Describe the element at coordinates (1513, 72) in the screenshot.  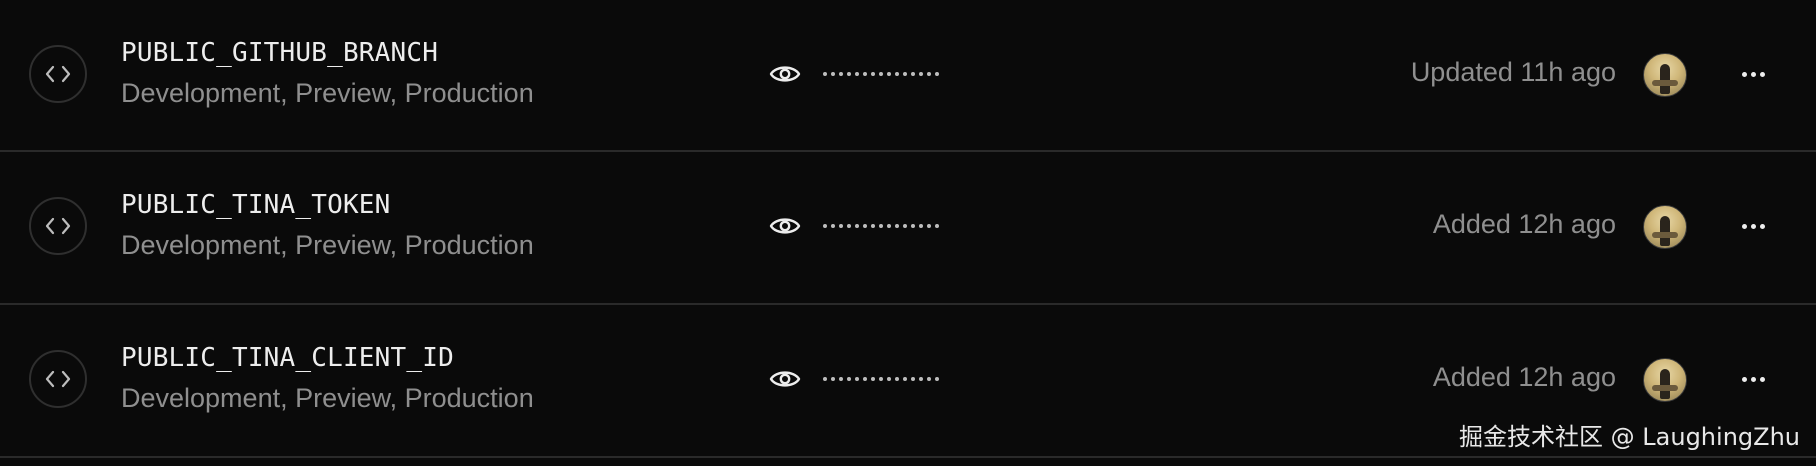
I see `updated-status: Updated 11h ago` at that location.